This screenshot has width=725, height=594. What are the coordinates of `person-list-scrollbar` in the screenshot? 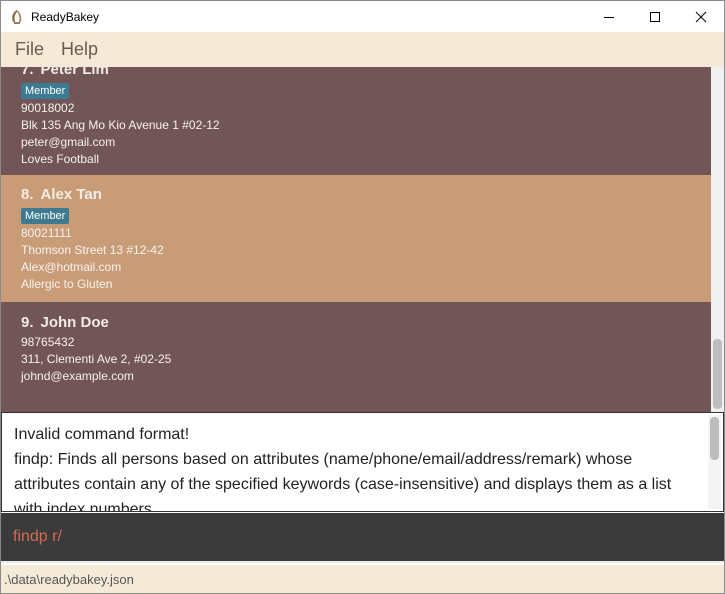 It's located at (717, 239).